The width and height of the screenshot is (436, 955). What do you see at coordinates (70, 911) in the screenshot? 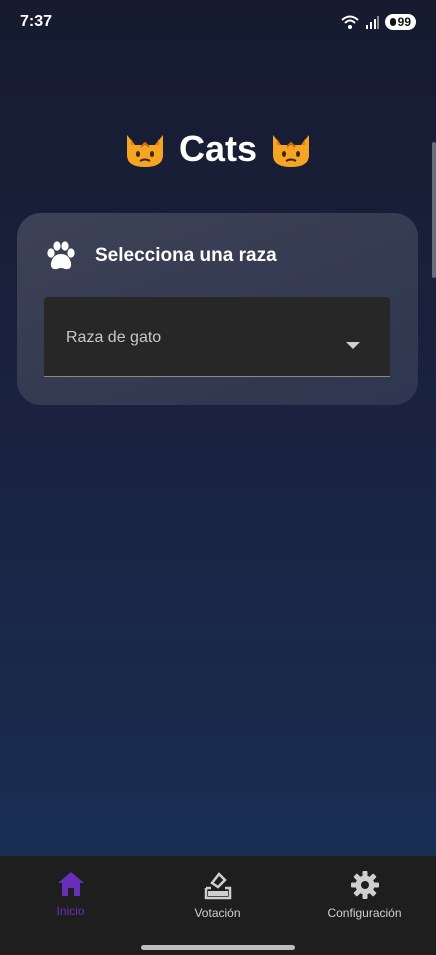
I see `nav-label: Inicio` at bounding box center [70, 911].